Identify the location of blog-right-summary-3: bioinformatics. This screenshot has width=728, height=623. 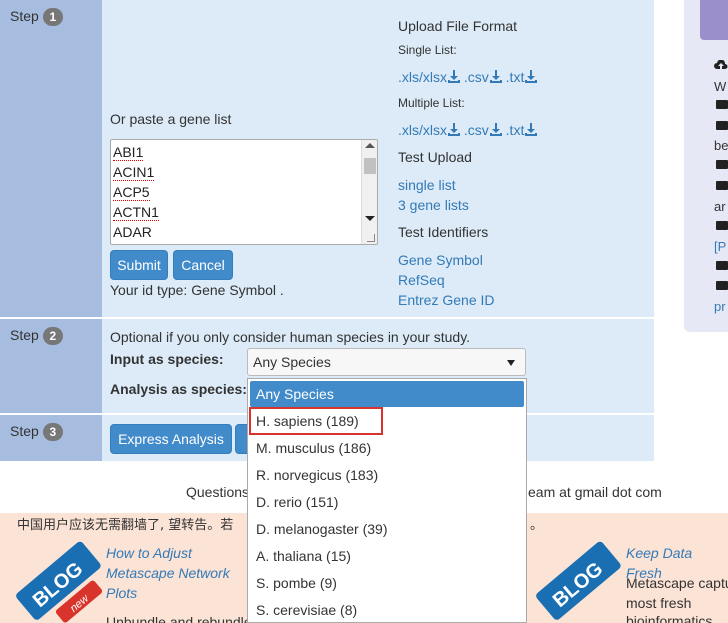
(669, 618).